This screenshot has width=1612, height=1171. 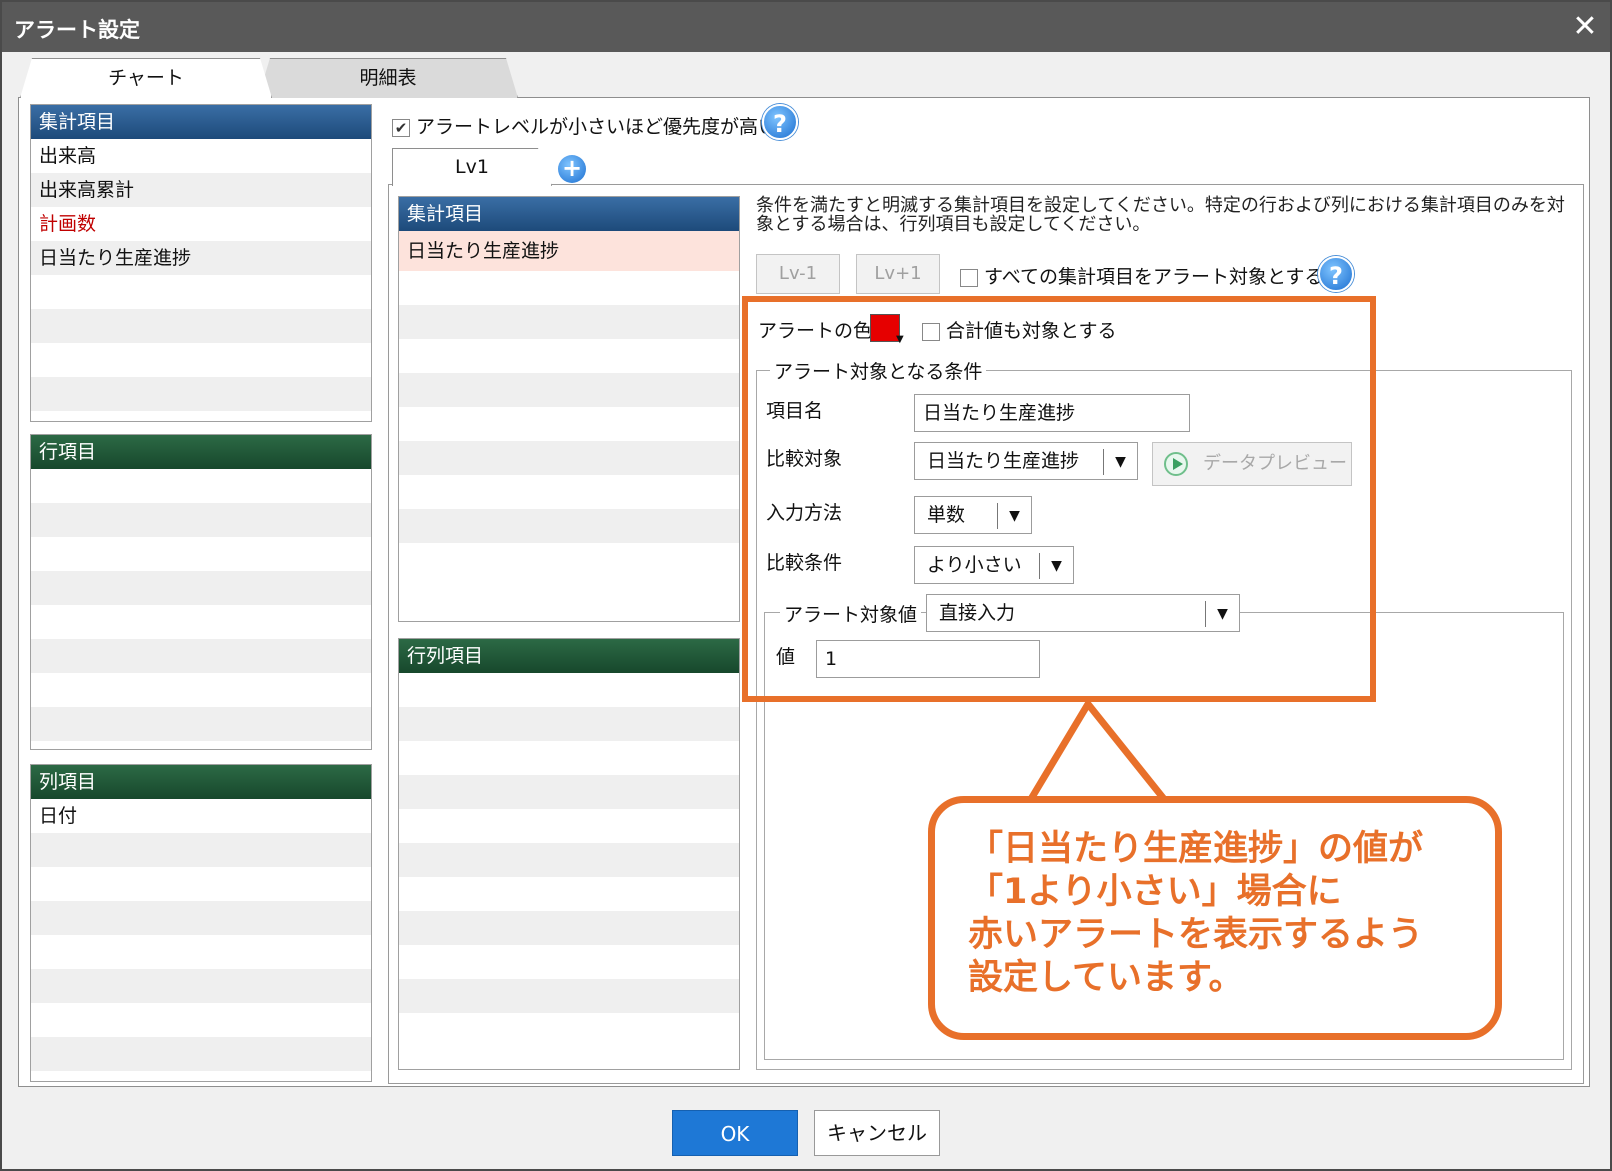 What do you see at coordinates (201, 122) in the screenshot?
I see `aggregate-items-header: 集計項目` at bounding box center [201, 122].